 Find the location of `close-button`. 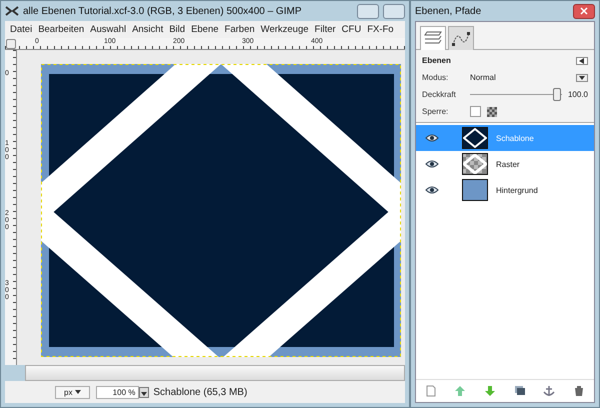

close-button is located at coordinates (584, 11).